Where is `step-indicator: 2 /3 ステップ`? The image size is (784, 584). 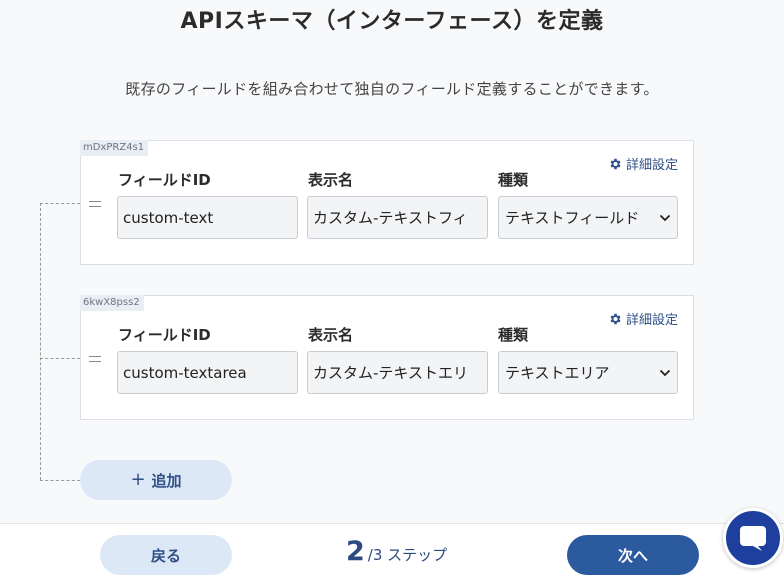
step-indicator: 2 /3 ステップ is located at coordinates (396, 551).